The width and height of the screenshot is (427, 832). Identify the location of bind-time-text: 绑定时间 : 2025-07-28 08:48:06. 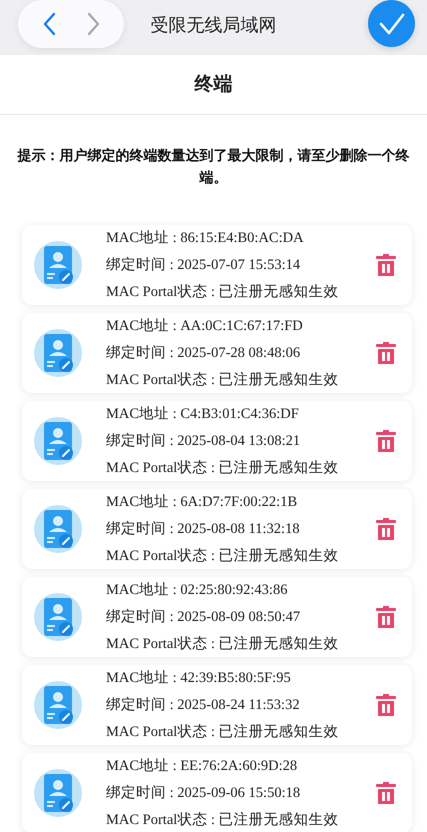
(204, 353).